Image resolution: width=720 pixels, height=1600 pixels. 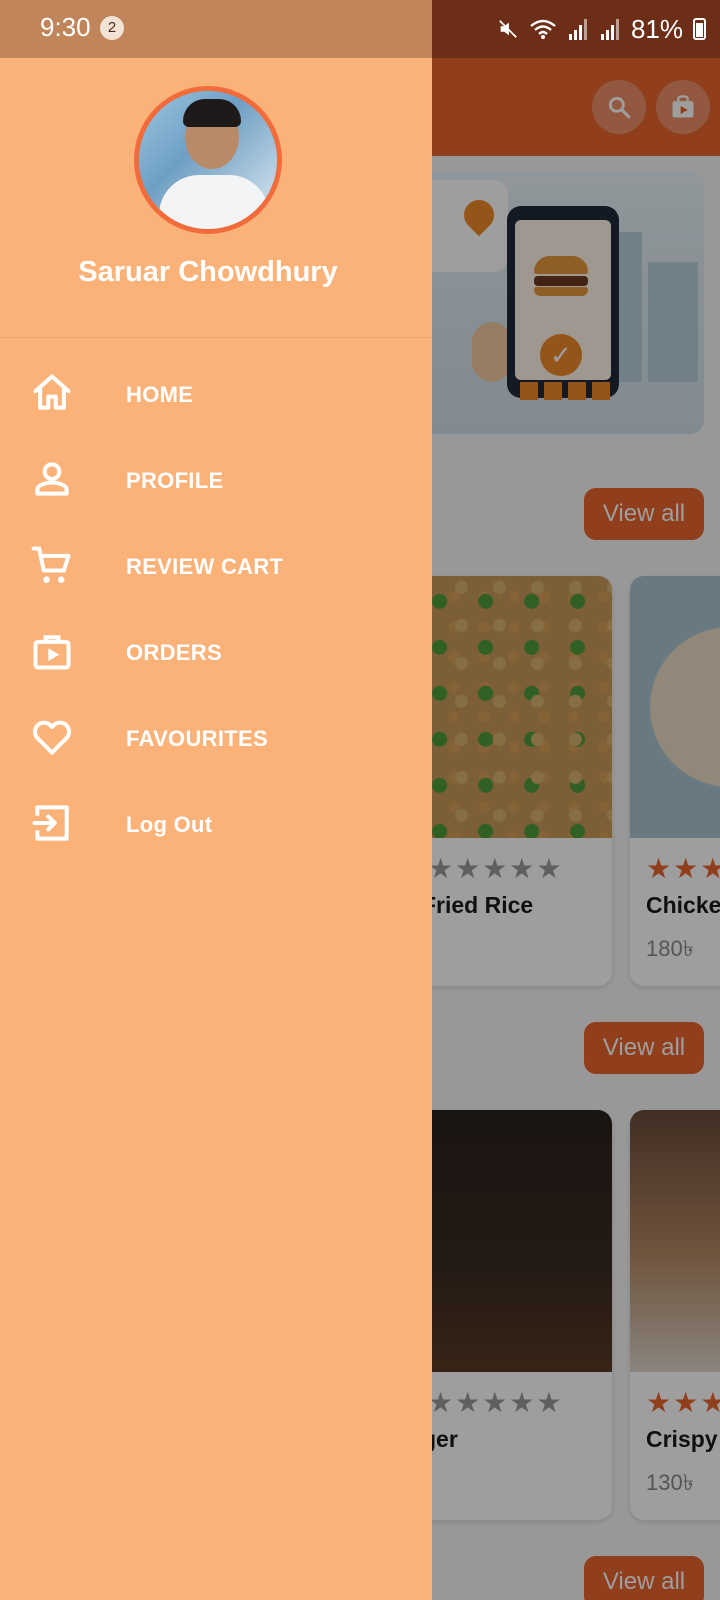 I want to click on menu-item-label: FAVOURITES, so click(x=197, y=738).